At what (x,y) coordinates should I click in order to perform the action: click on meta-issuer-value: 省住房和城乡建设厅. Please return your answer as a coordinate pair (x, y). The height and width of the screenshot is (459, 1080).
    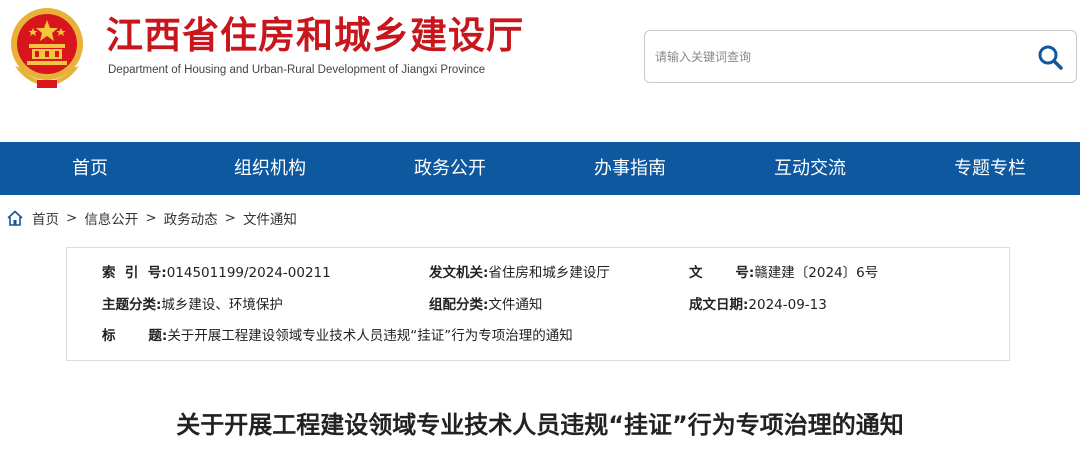
    Looking at the image, I should click on (549, 273).